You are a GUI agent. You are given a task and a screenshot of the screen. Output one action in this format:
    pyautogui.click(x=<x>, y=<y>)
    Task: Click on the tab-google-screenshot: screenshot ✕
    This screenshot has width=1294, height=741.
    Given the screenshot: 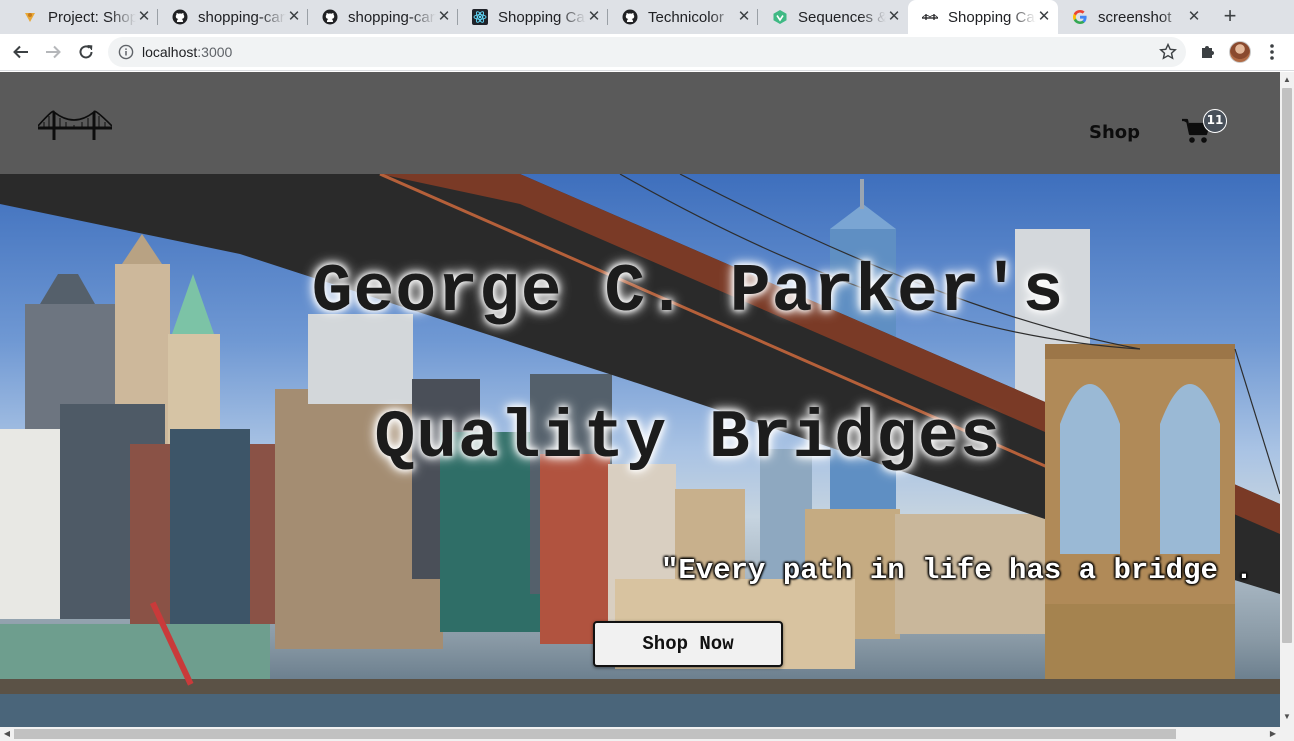 What is the action you would take?
    pyautogui.click(x=1133, y=17)
    